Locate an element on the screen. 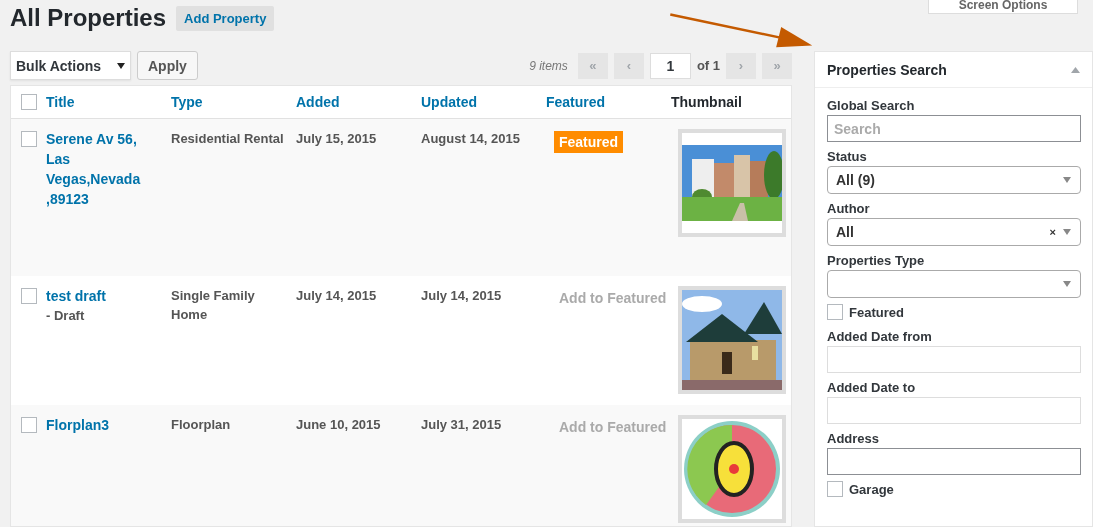 The height and width of the screenshot is (527, 1093). type-cell-text: Single Family Home is located at coordinates (213, 305).